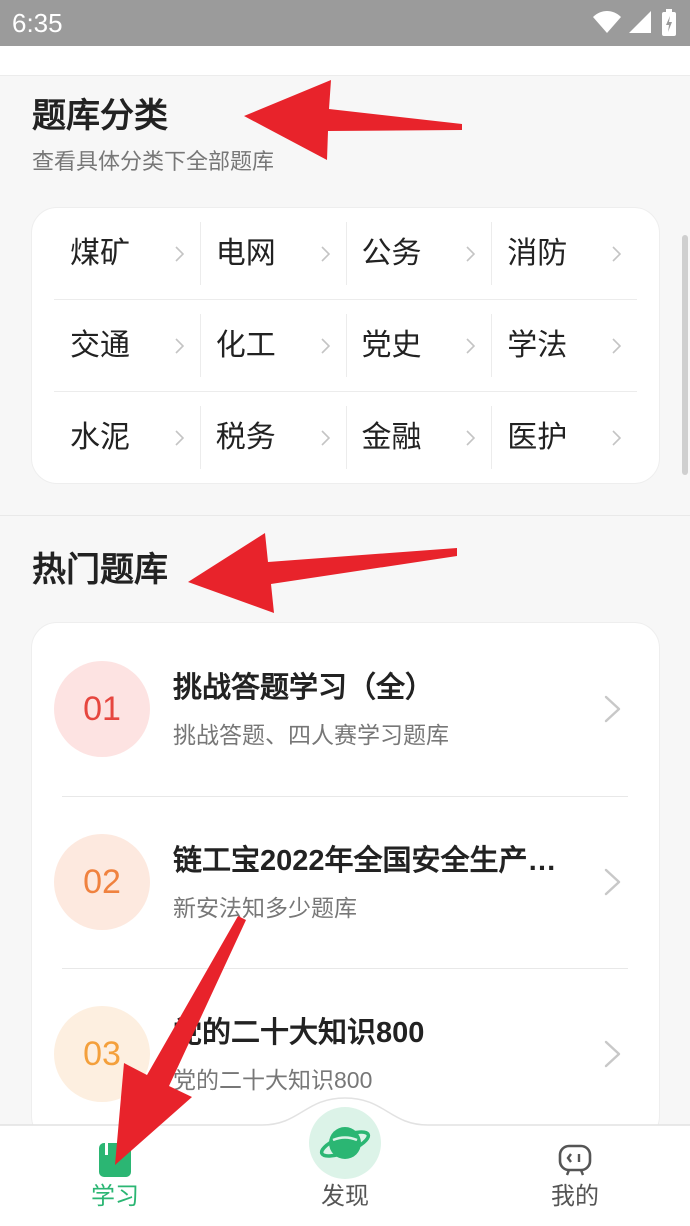 The width and height of the screenshot is (690, 1226). I want to click on rank-badge: 01, so click(102, 709).